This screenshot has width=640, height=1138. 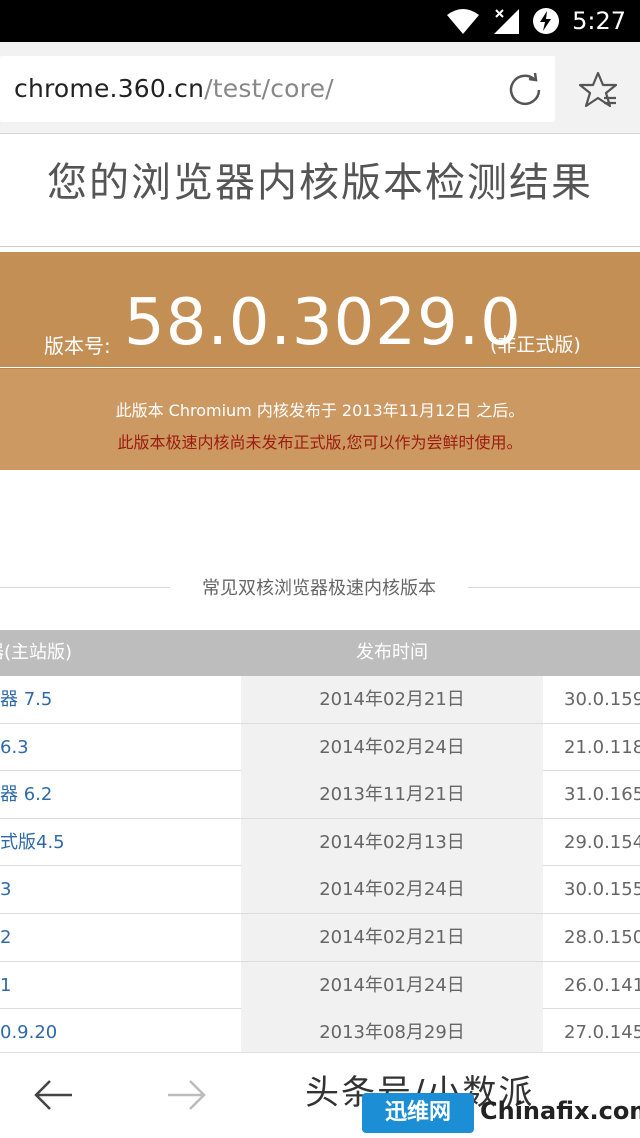 I want to click on reload-icon, so click(x=525, y=90).